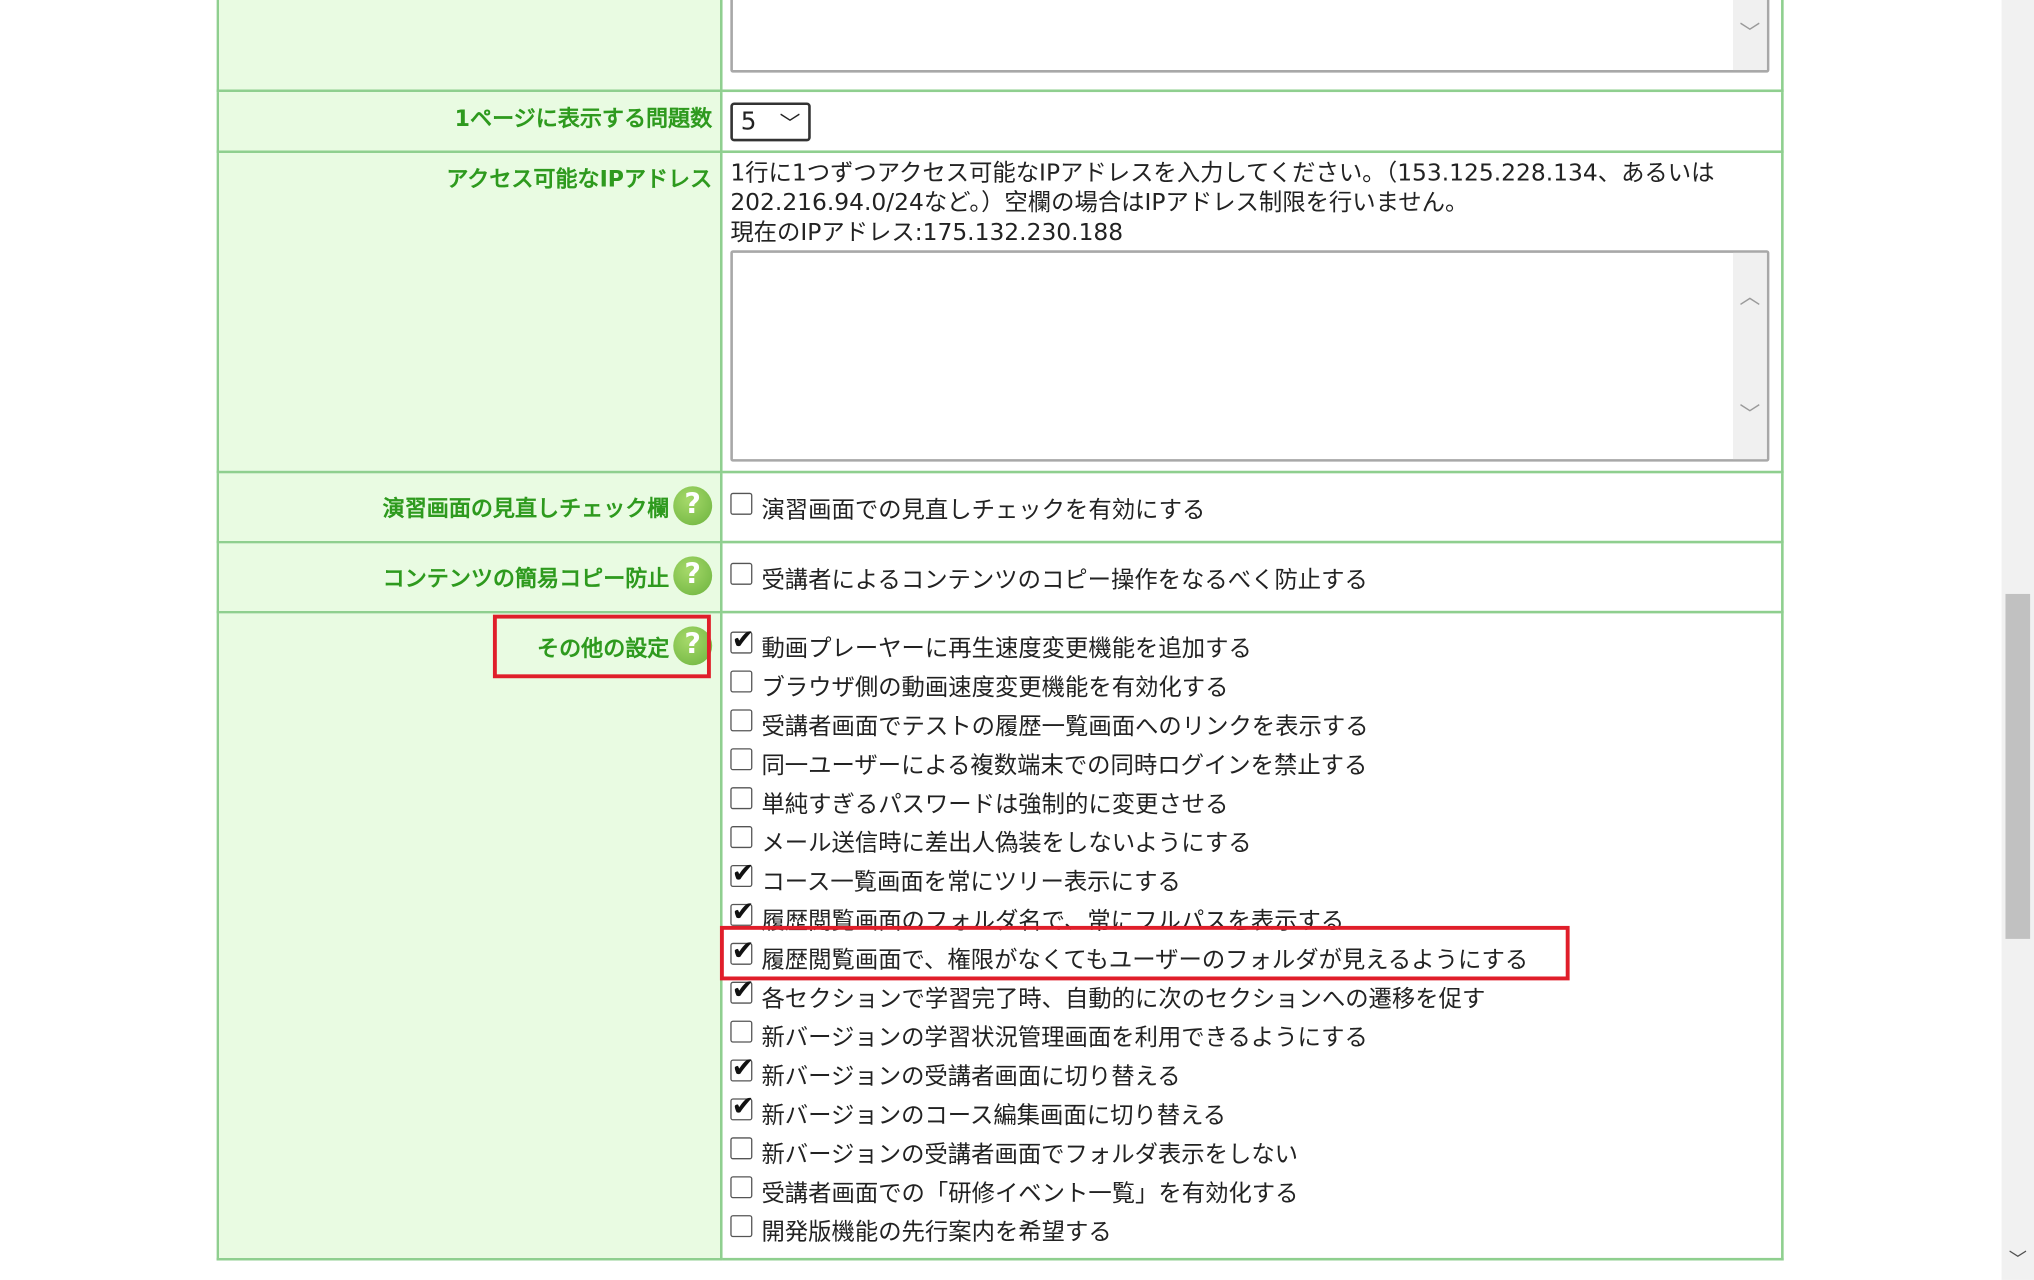  What do you see at coordinates (741, 503) in the screenshot?
I see `review-check-checkbox` at bounding box center [741, 503].